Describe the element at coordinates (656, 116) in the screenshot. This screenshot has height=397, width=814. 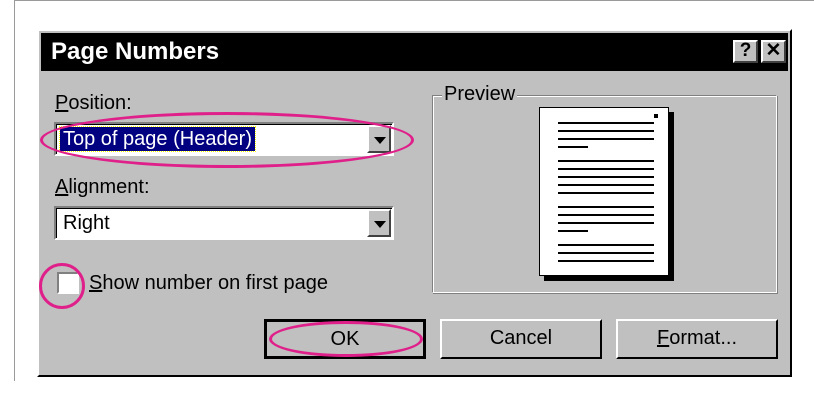
I see `page-number-marker` at that location.